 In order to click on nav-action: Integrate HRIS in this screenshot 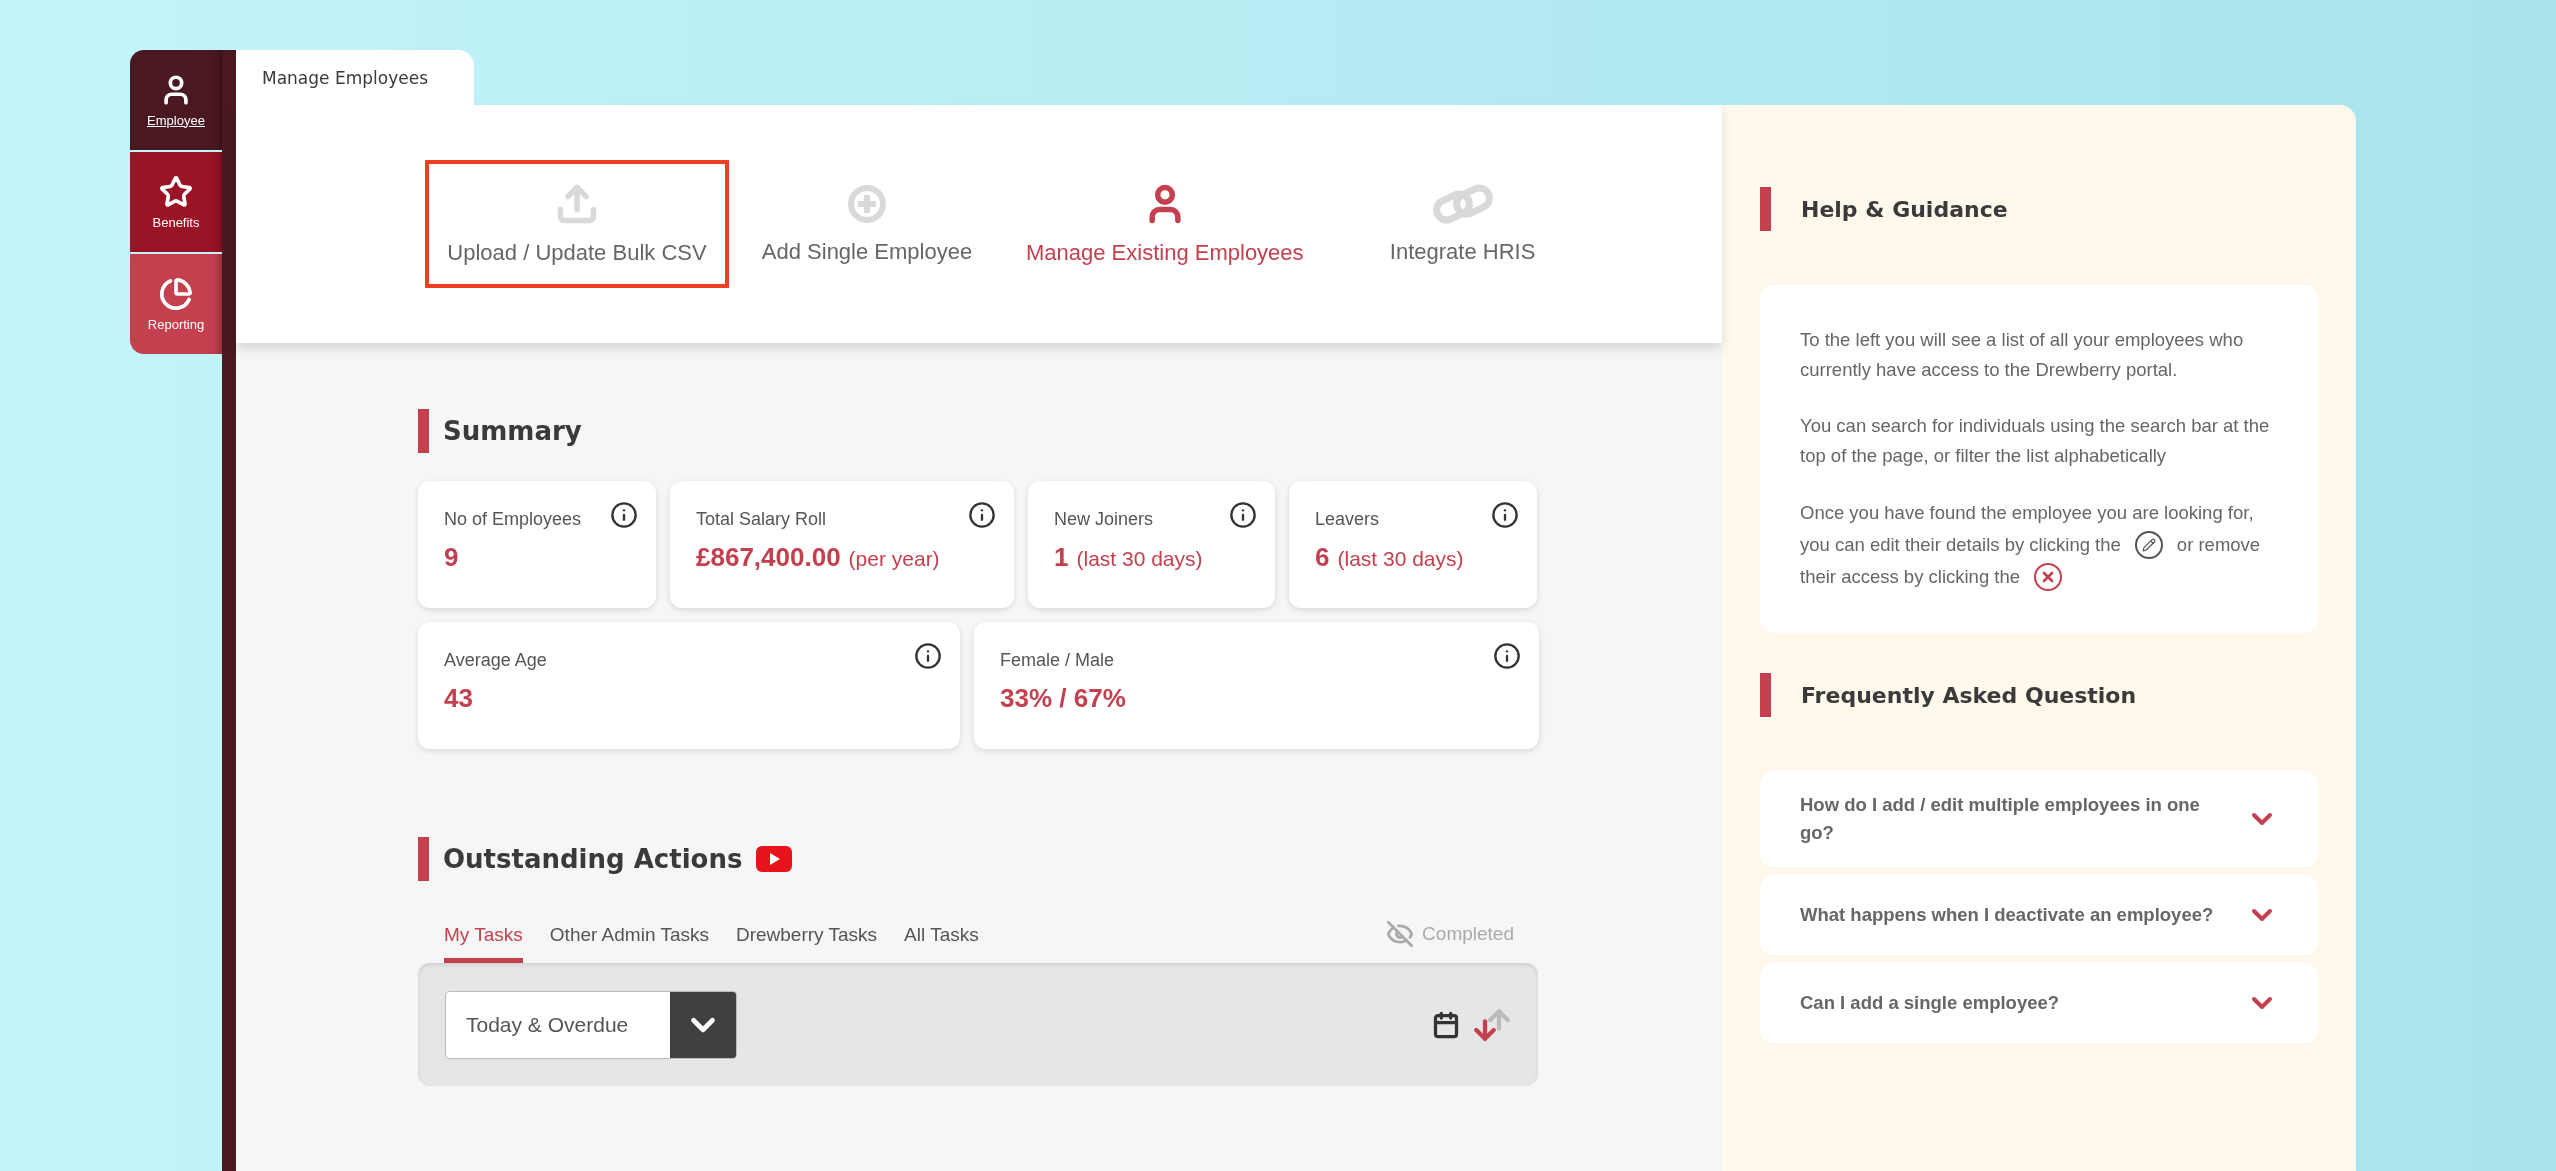, I will do `click(1462, 224)`.